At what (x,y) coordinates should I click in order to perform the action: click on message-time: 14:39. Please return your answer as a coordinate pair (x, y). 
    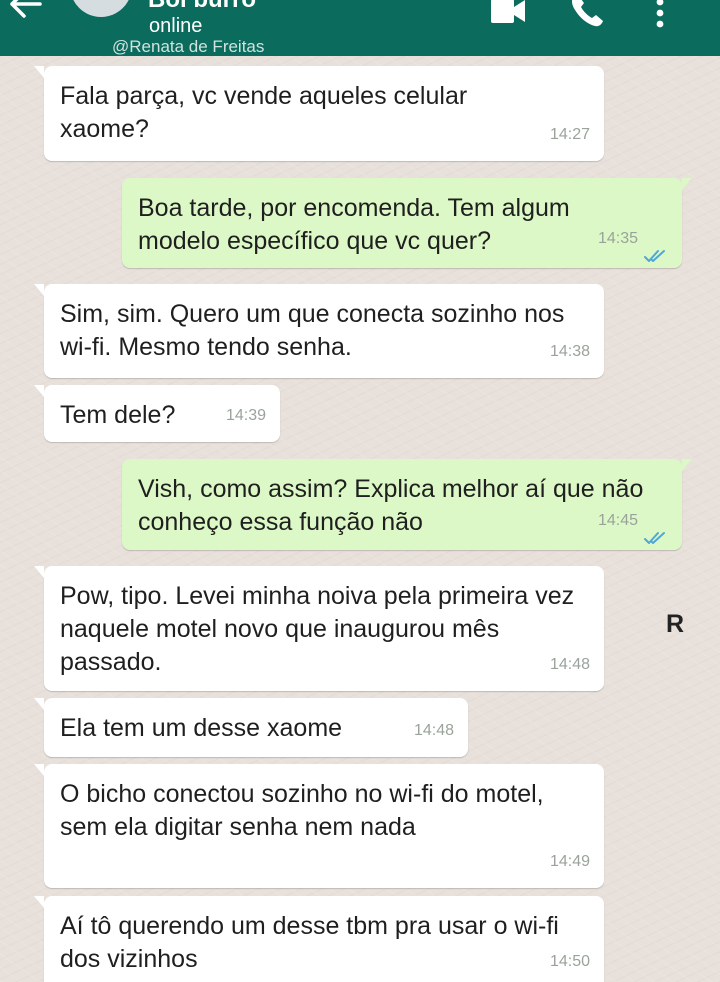
    Looking at the image, I should click on (245, 415).